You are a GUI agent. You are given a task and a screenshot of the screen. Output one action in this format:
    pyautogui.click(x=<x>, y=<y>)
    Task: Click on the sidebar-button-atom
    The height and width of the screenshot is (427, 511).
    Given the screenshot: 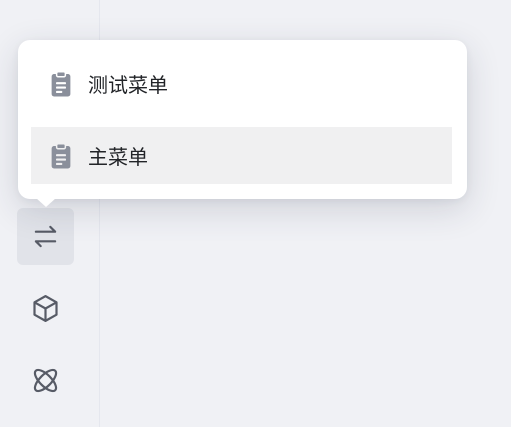 What is the action you would take?
    pyautogui.click(x=45, y=380)
    